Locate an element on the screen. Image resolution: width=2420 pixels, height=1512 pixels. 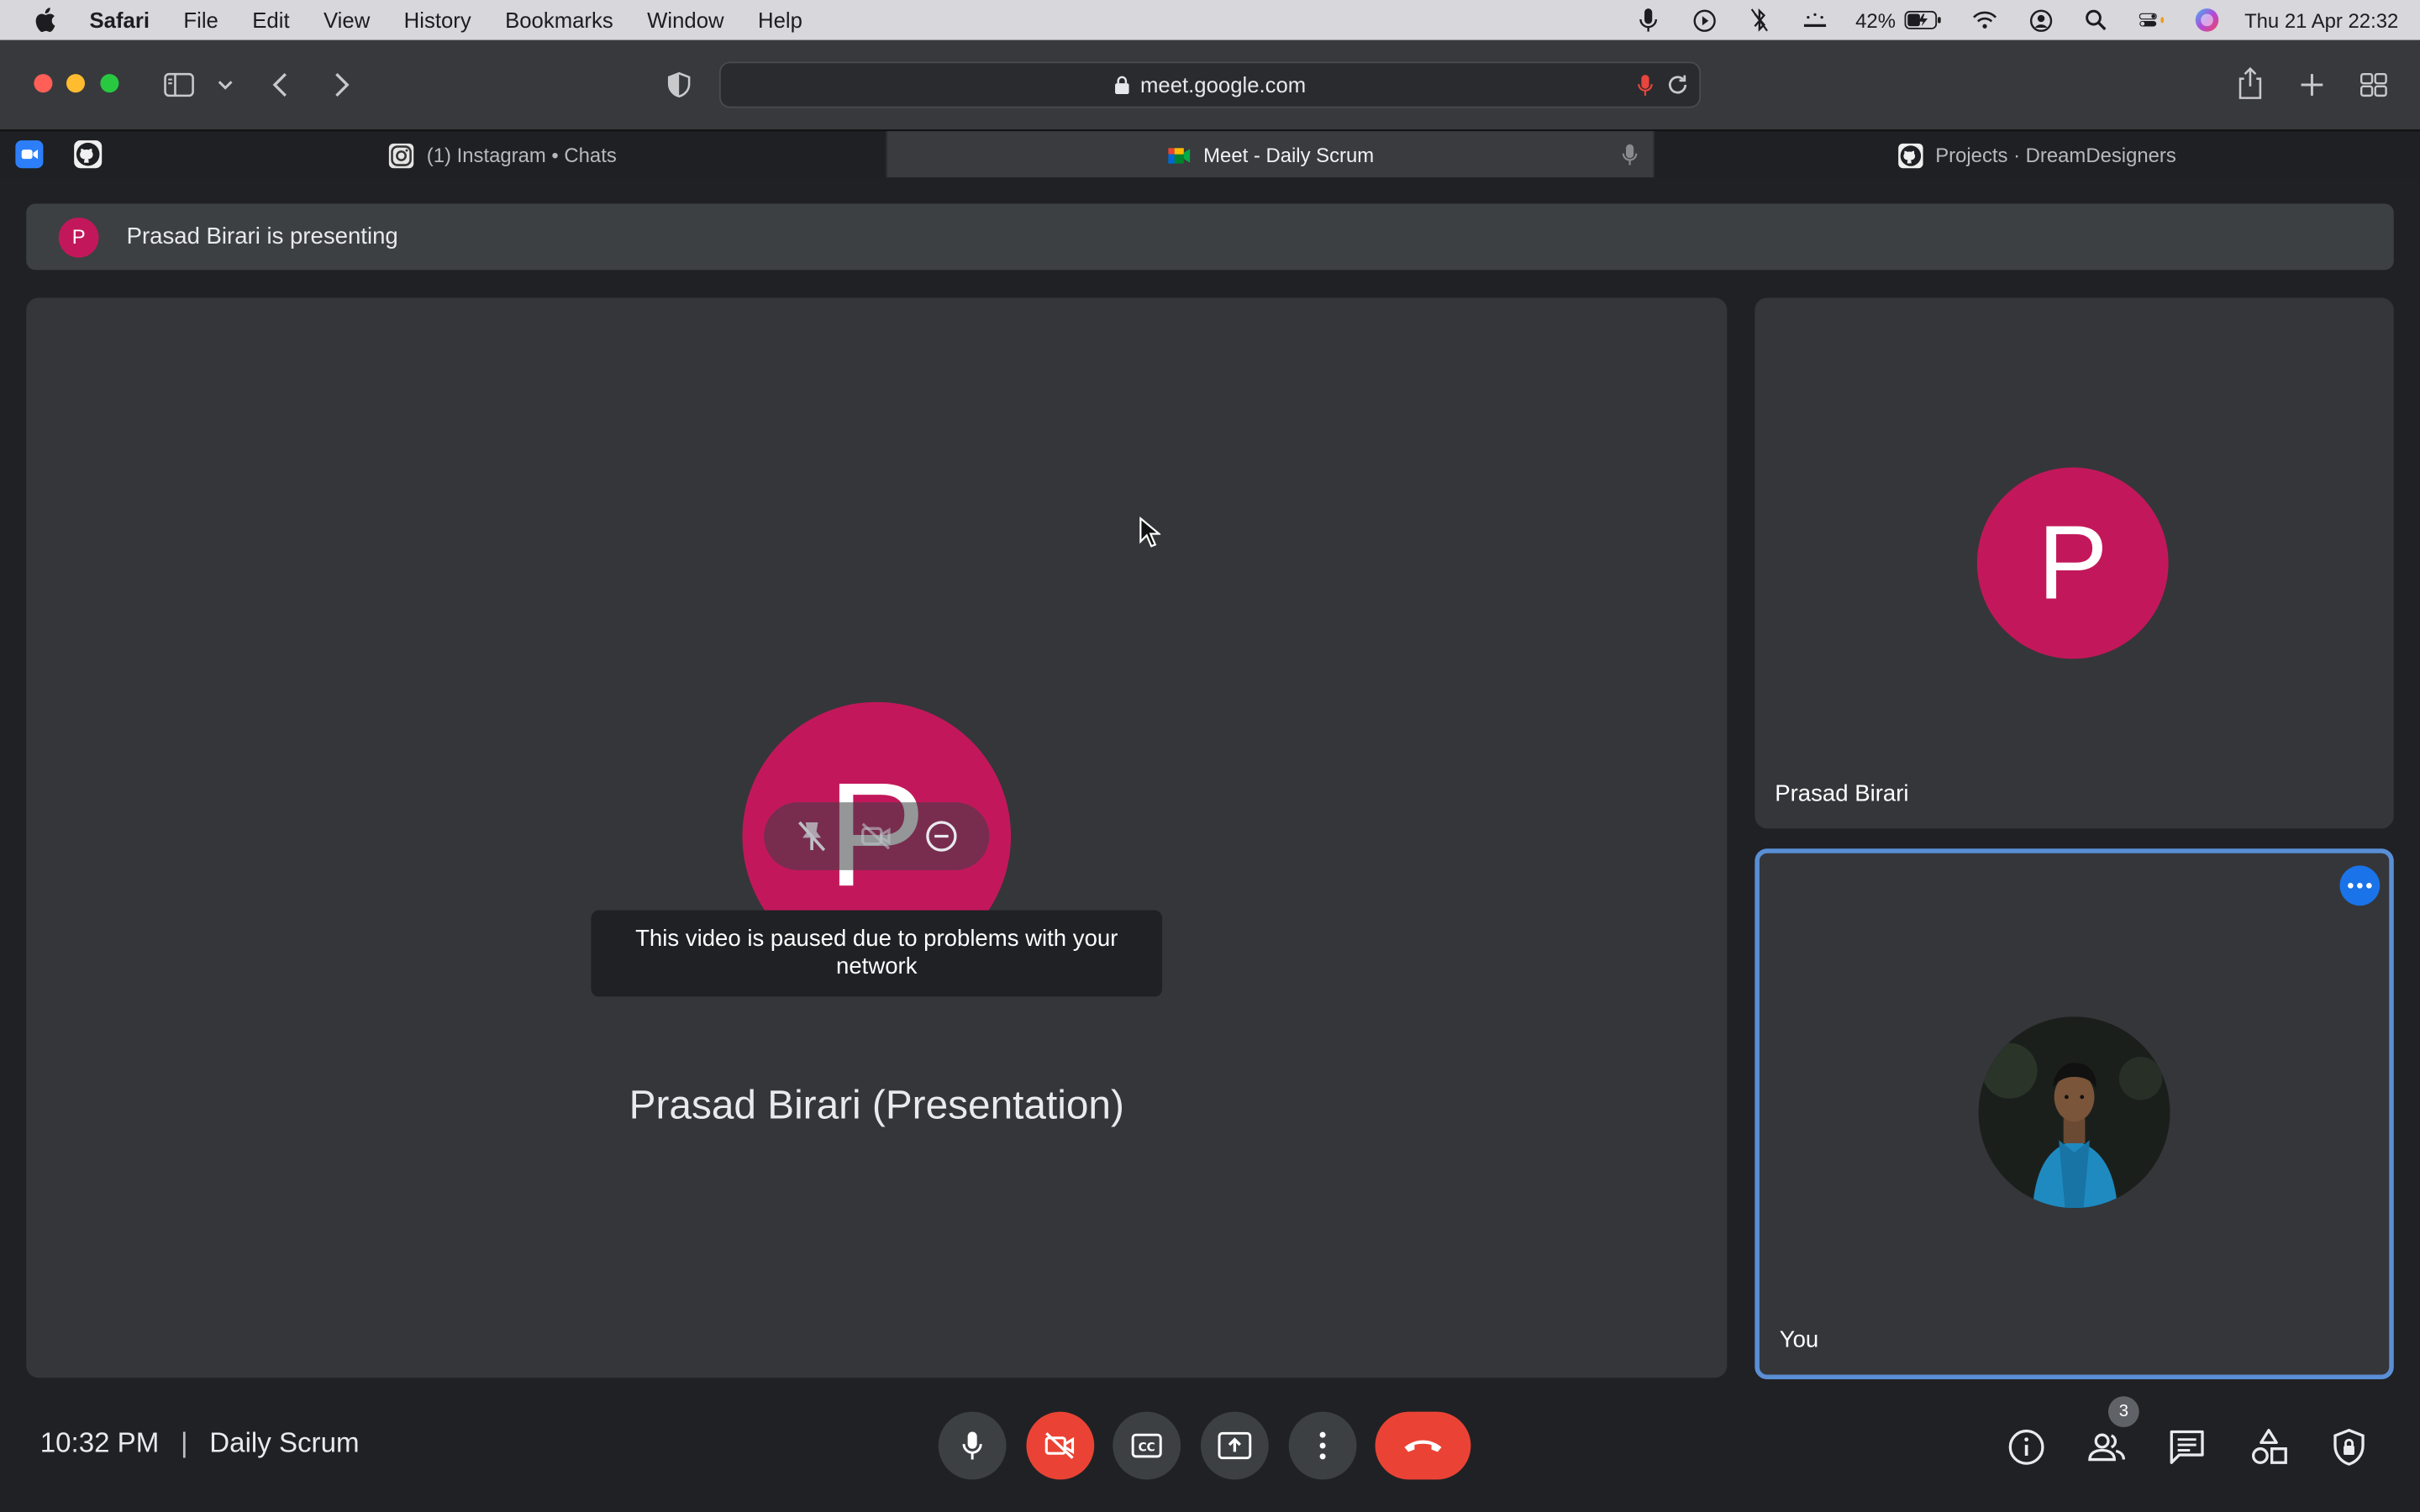
menu-help: Help is located at coordinates (780, 20).